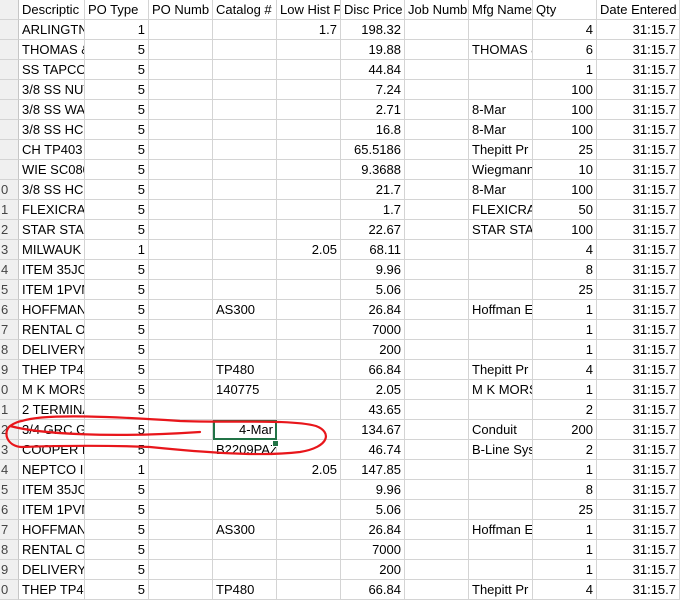  What do you see at coordinates (373, 230) in the screenshot?
I see `grid-cell: 22.67` at bounding box center [373, 230].